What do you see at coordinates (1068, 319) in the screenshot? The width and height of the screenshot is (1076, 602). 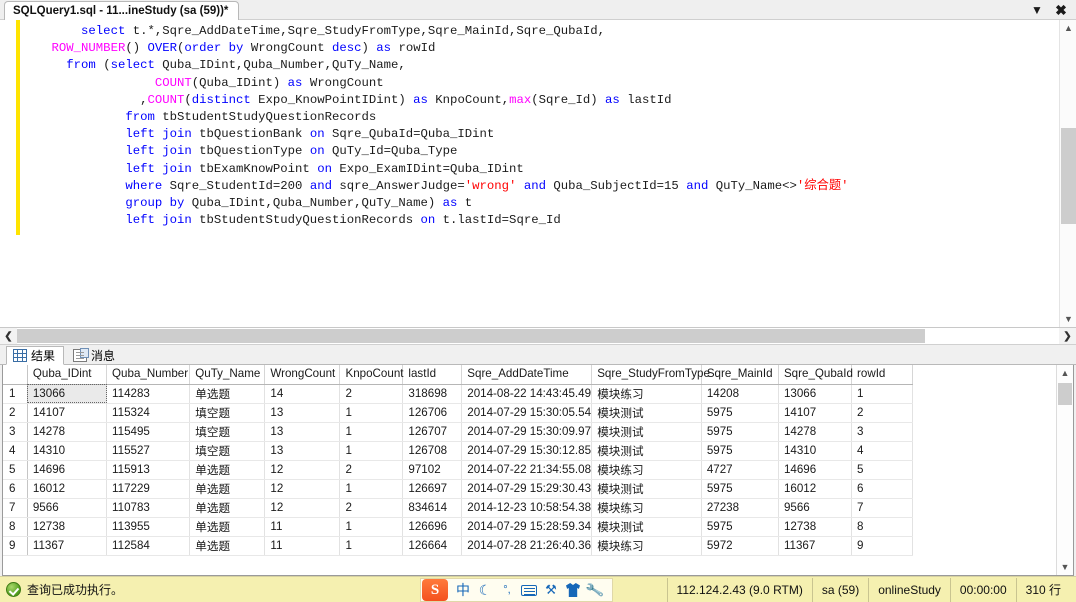 I see `scroll-down-icon: ▼` at bounding box center [1068, 319].